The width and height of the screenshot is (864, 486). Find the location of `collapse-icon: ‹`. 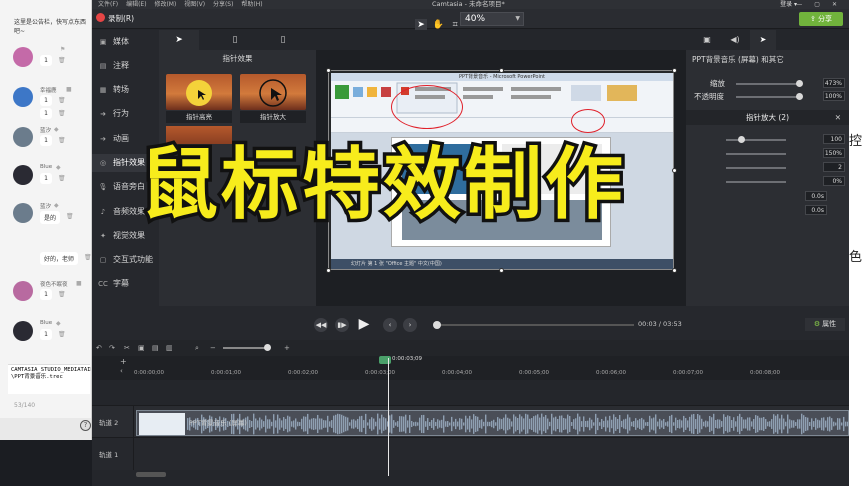

collapse-icon: ‹ is located at coordinates (121, 371).